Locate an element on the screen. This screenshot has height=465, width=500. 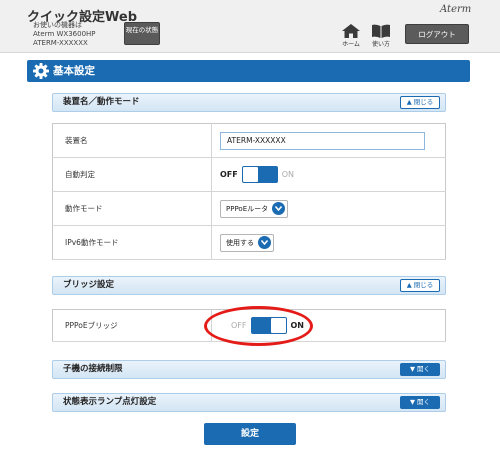
section-title: 基本設定 is located at coordinates (74, 71).